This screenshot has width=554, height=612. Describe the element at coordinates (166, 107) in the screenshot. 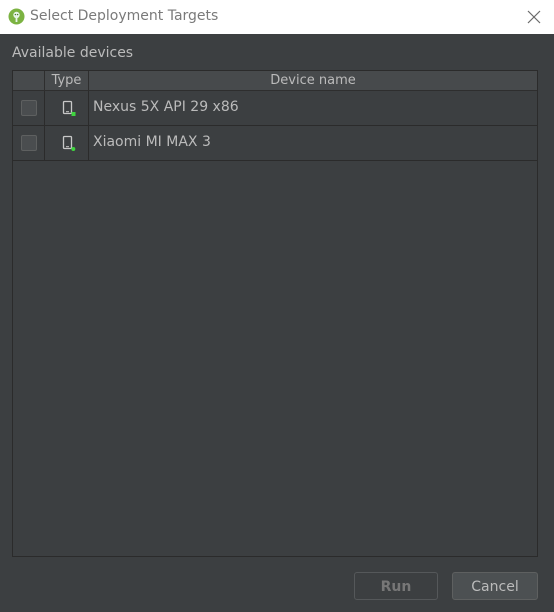

I see `device-name: Nexus 5X API 29 x86` at that location.